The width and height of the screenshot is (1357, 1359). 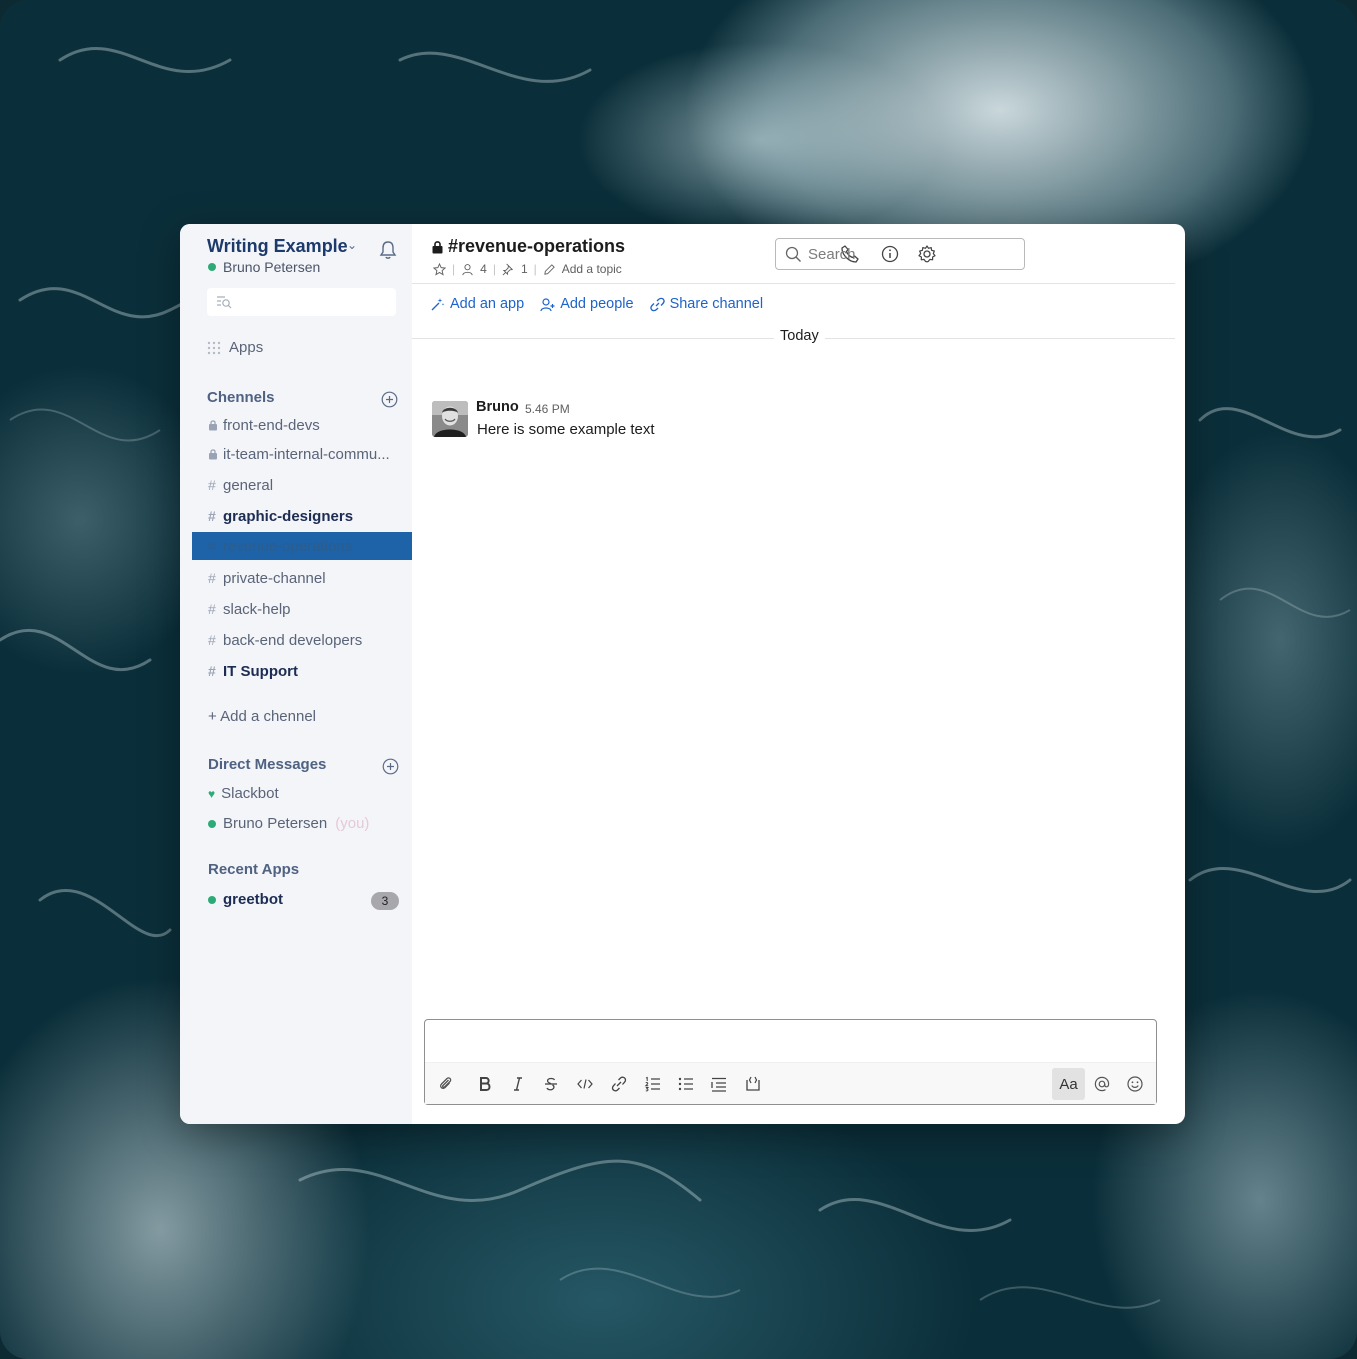 I want to click on message-text: Here is some example text, so click(x=566, y=429).